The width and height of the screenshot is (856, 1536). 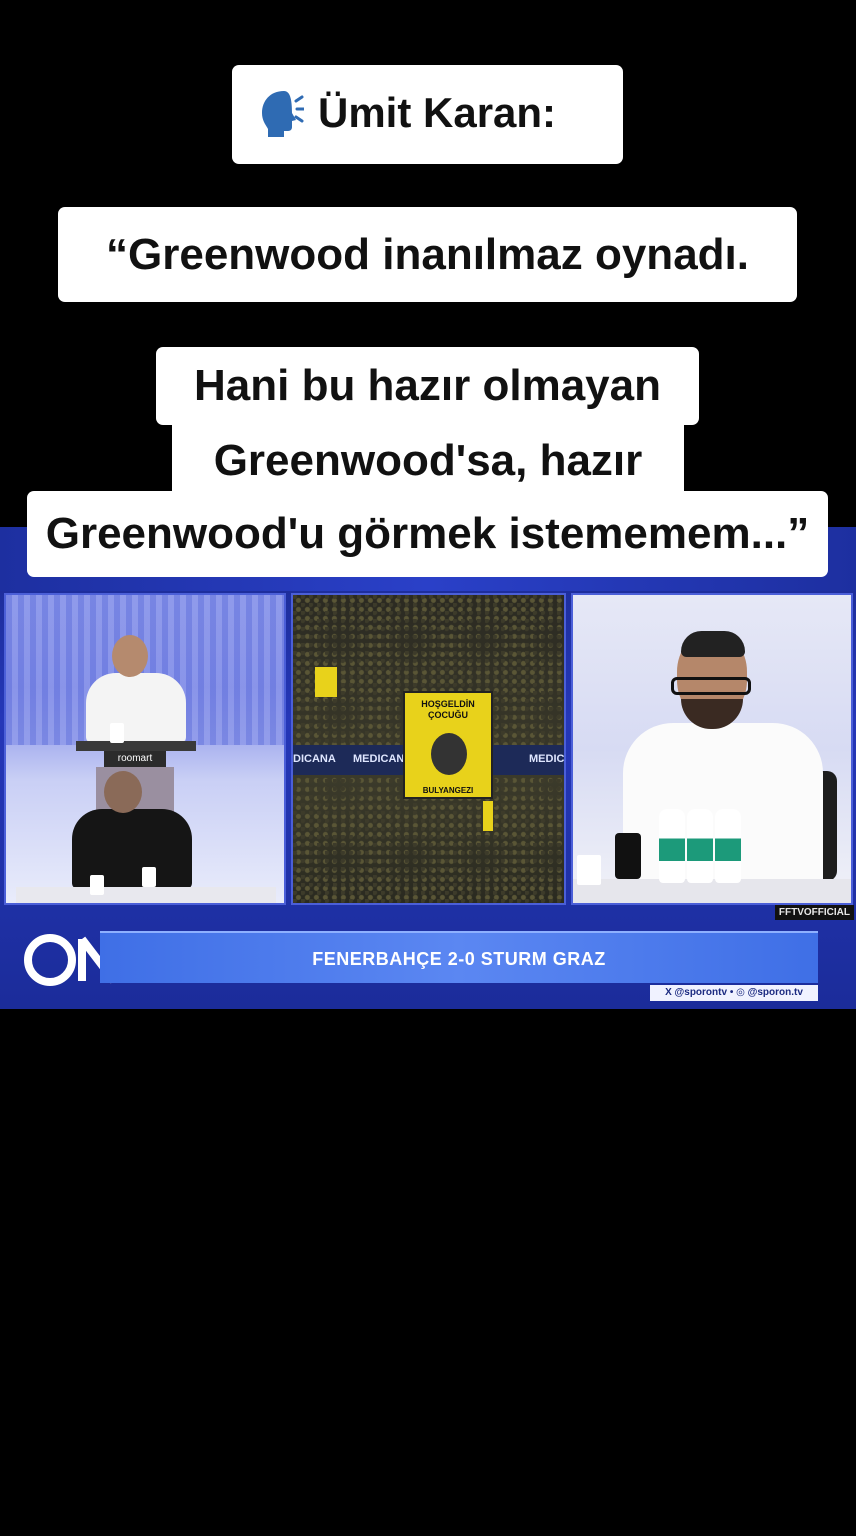 I want to click on pundit-panel, so click(x=712, y=749).